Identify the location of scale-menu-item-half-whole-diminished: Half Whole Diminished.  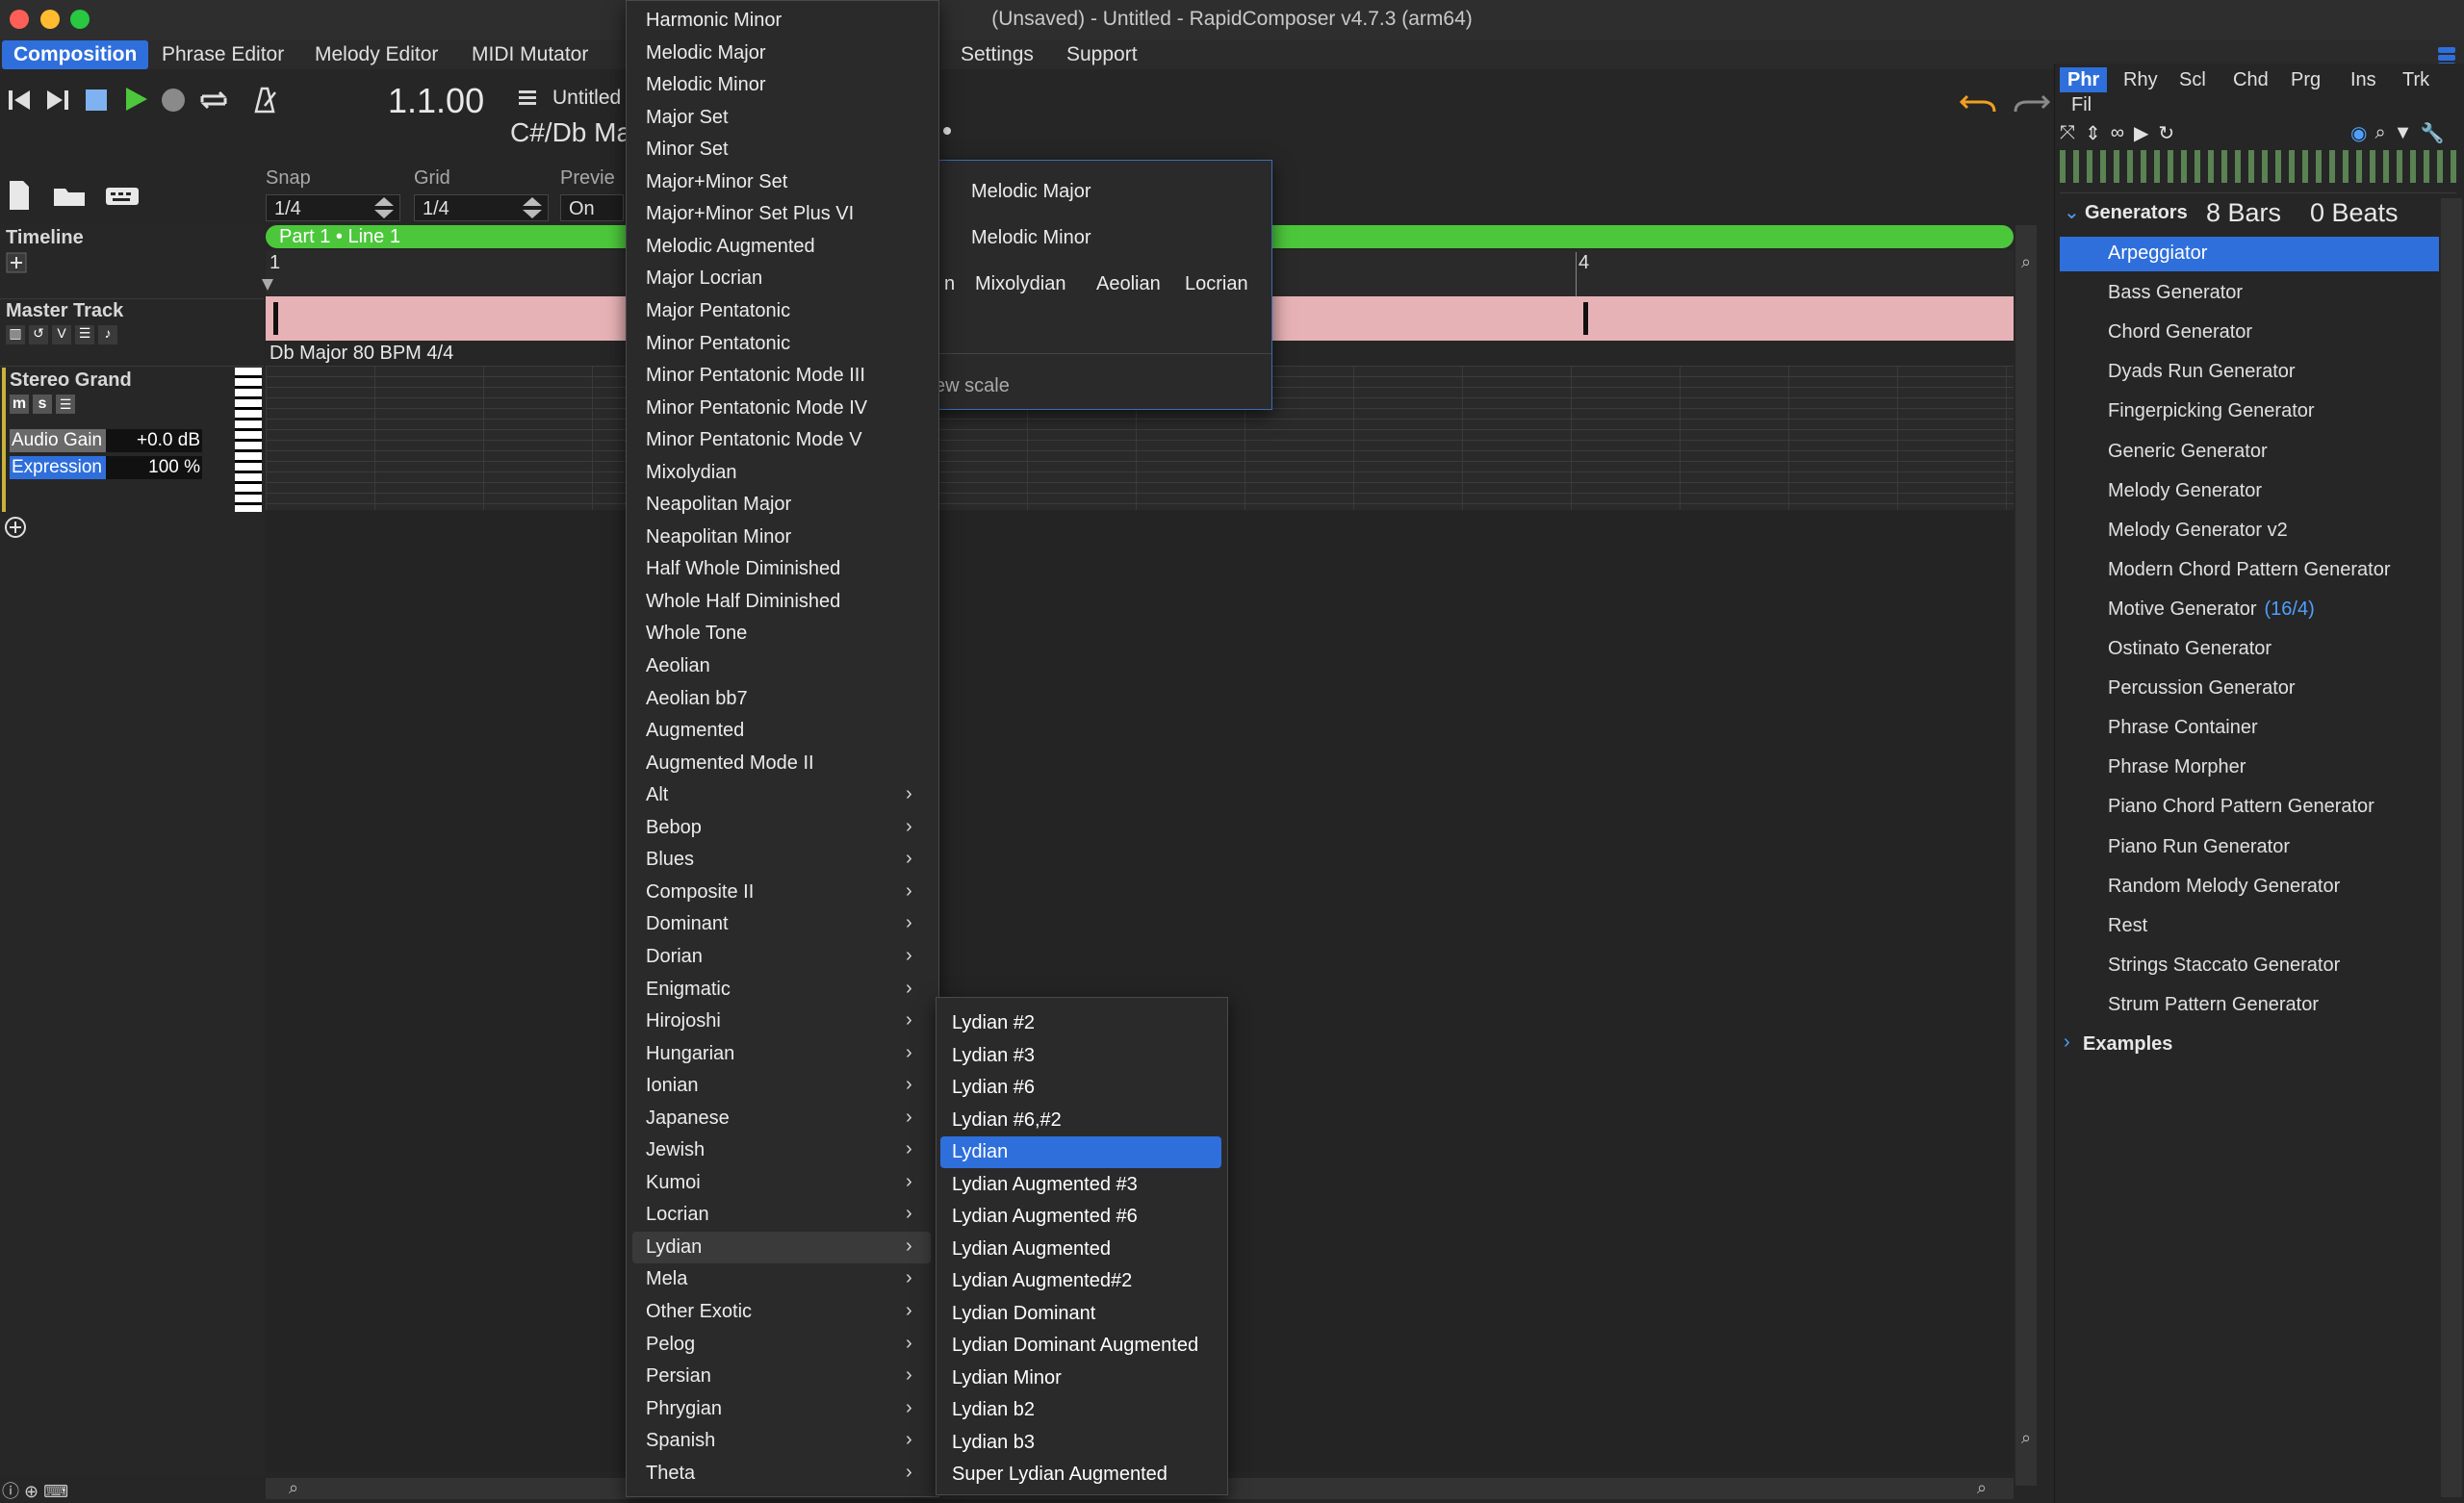
(743, 569).